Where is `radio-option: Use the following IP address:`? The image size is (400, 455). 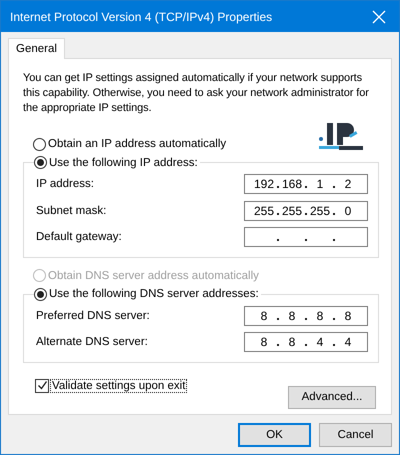
radio-option: Use the following IP address: is located at coordinates (116, 162).